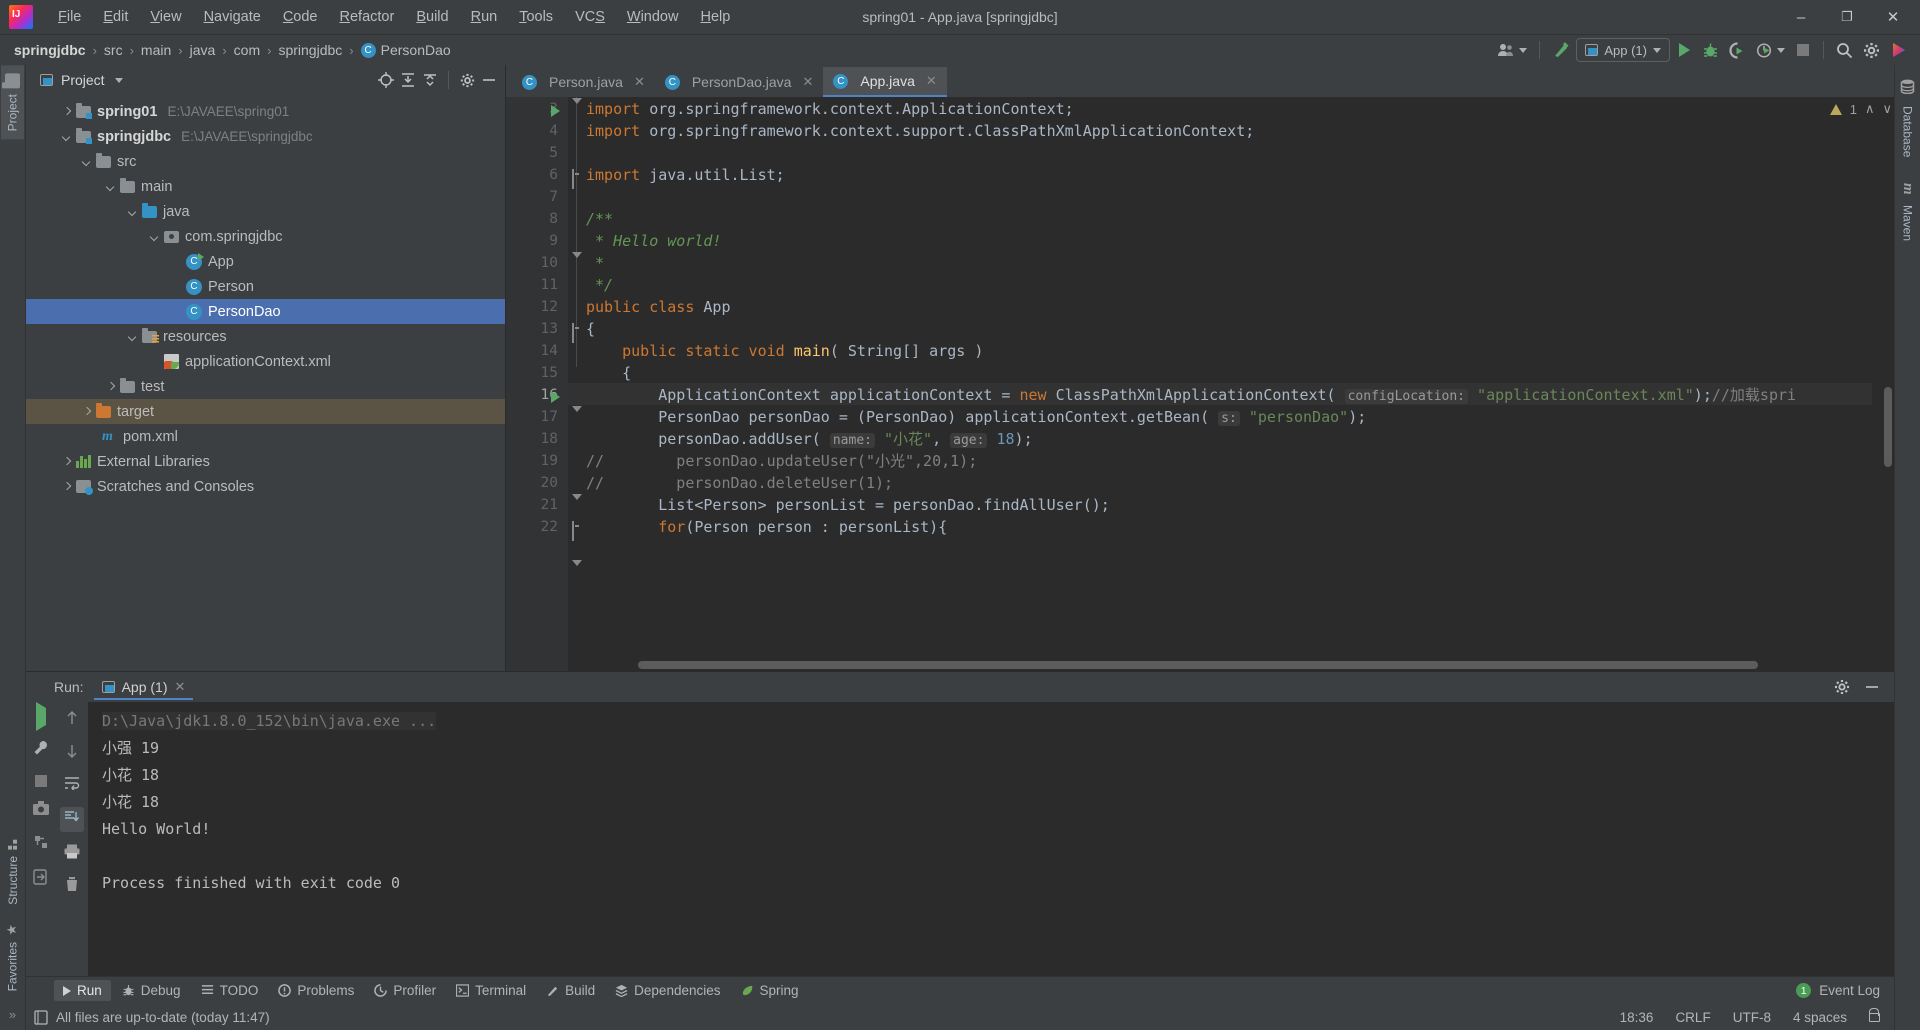 The width and height of the screenshot is (1920, 1030). What do you see at coordinates (367, 17) in the screenshot?
I see `menu-refactor: Refactor` at bounding box center [367, 17].